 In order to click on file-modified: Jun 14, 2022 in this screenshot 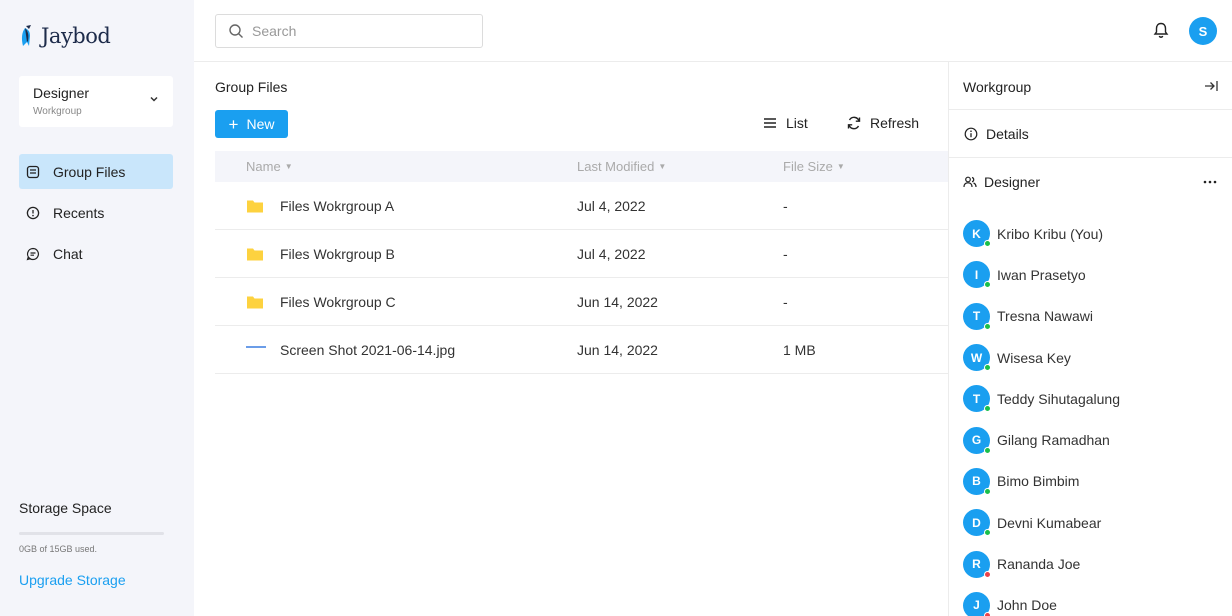, I will do `click(617, 350)`.